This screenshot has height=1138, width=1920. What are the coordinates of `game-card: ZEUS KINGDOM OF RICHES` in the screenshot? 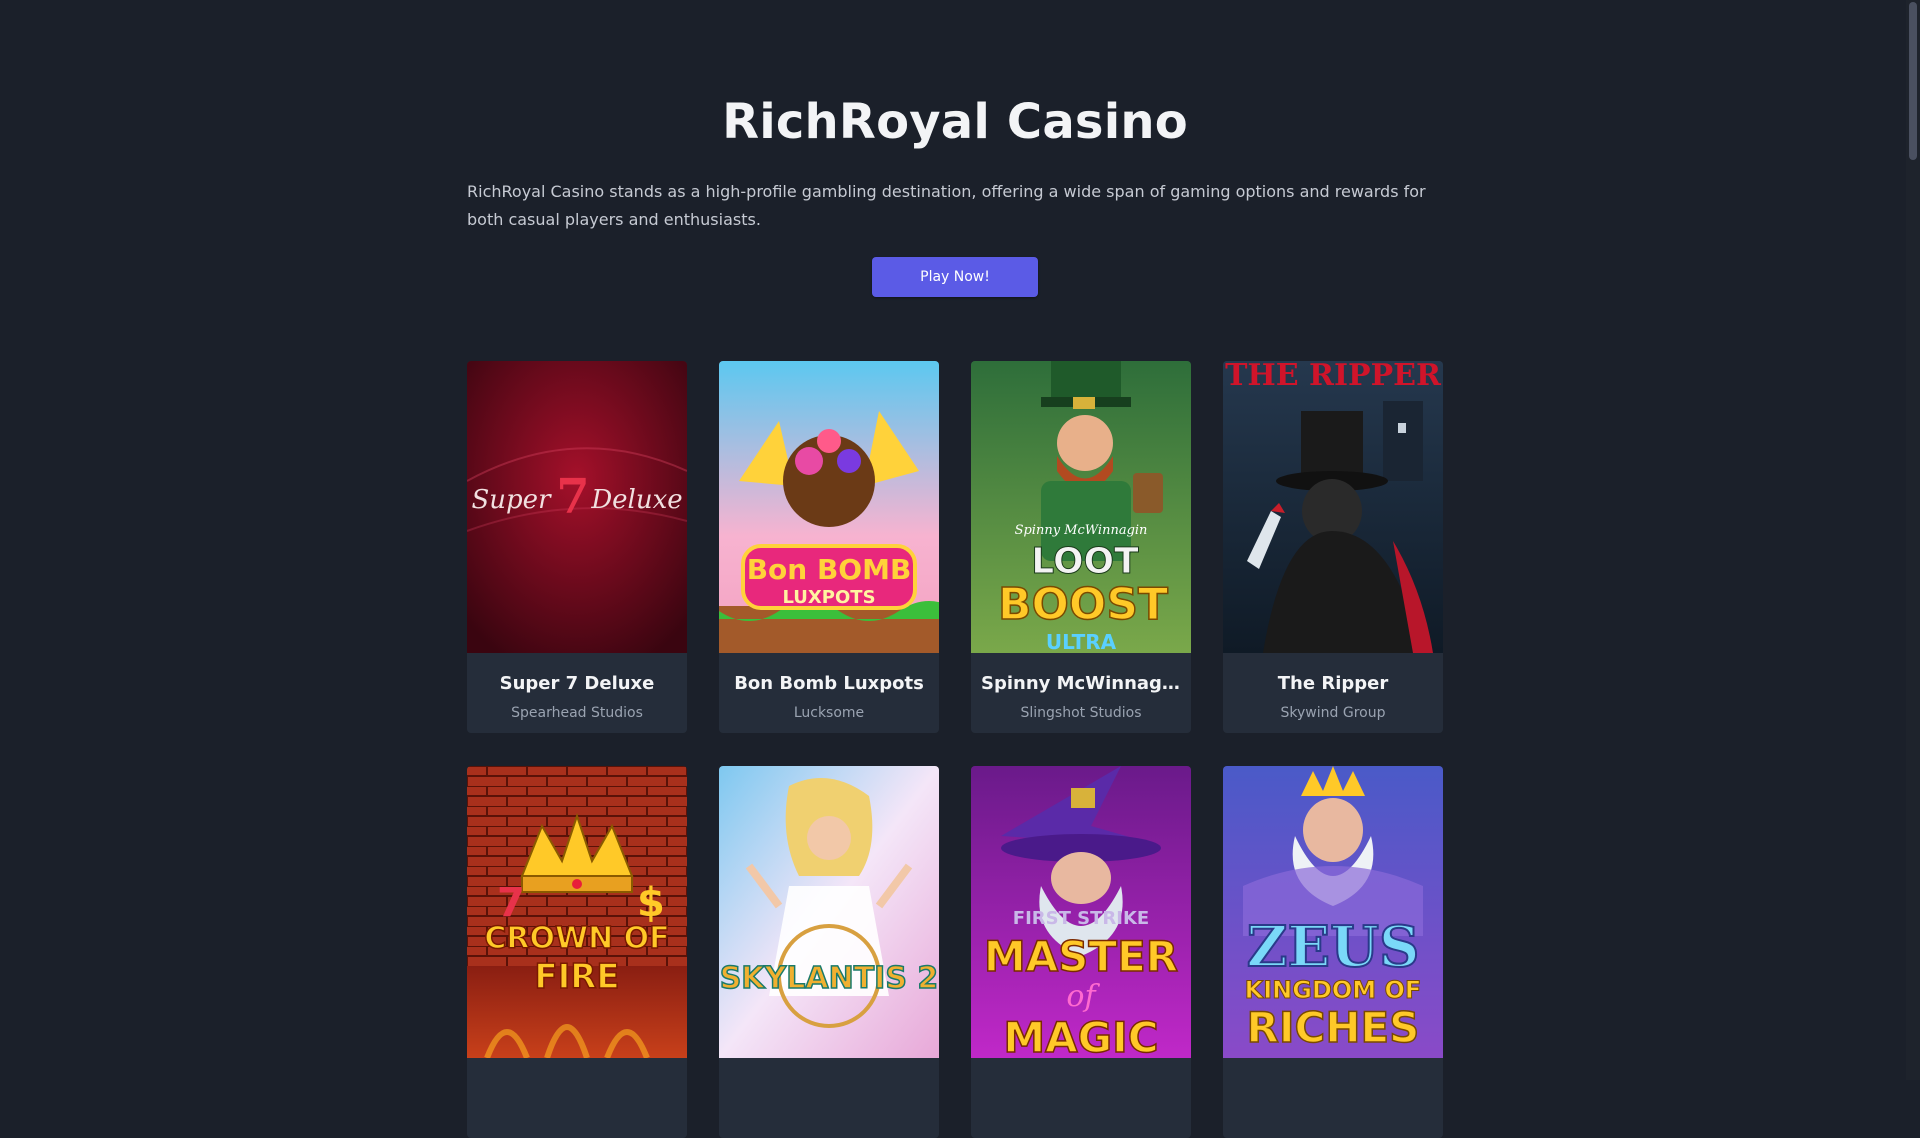 It's located at (1333, 952).